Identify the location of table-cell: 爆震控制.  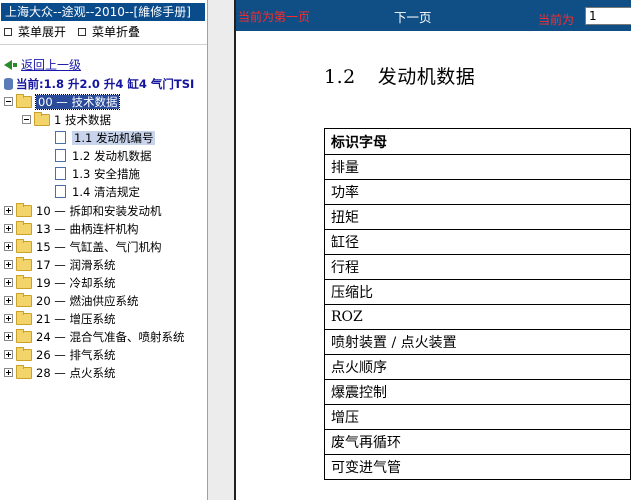
(477, 392).